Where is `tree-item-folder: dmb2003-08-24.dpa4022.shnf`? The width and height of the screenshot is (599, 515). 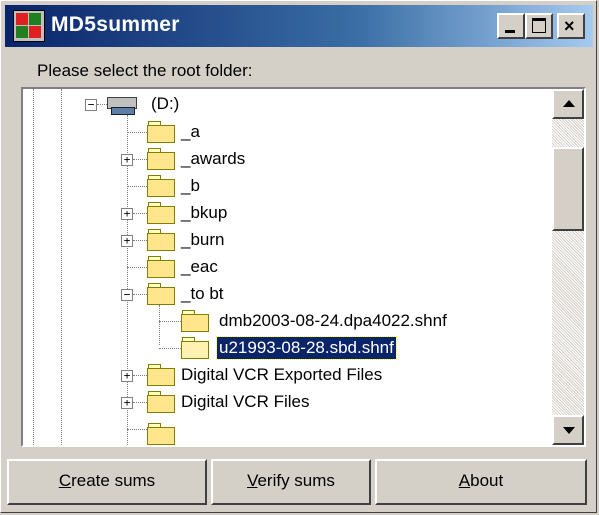
tree-item-folder: dmb2003-08-24.dpa4022.shnf is located at coordinates (333, 321).